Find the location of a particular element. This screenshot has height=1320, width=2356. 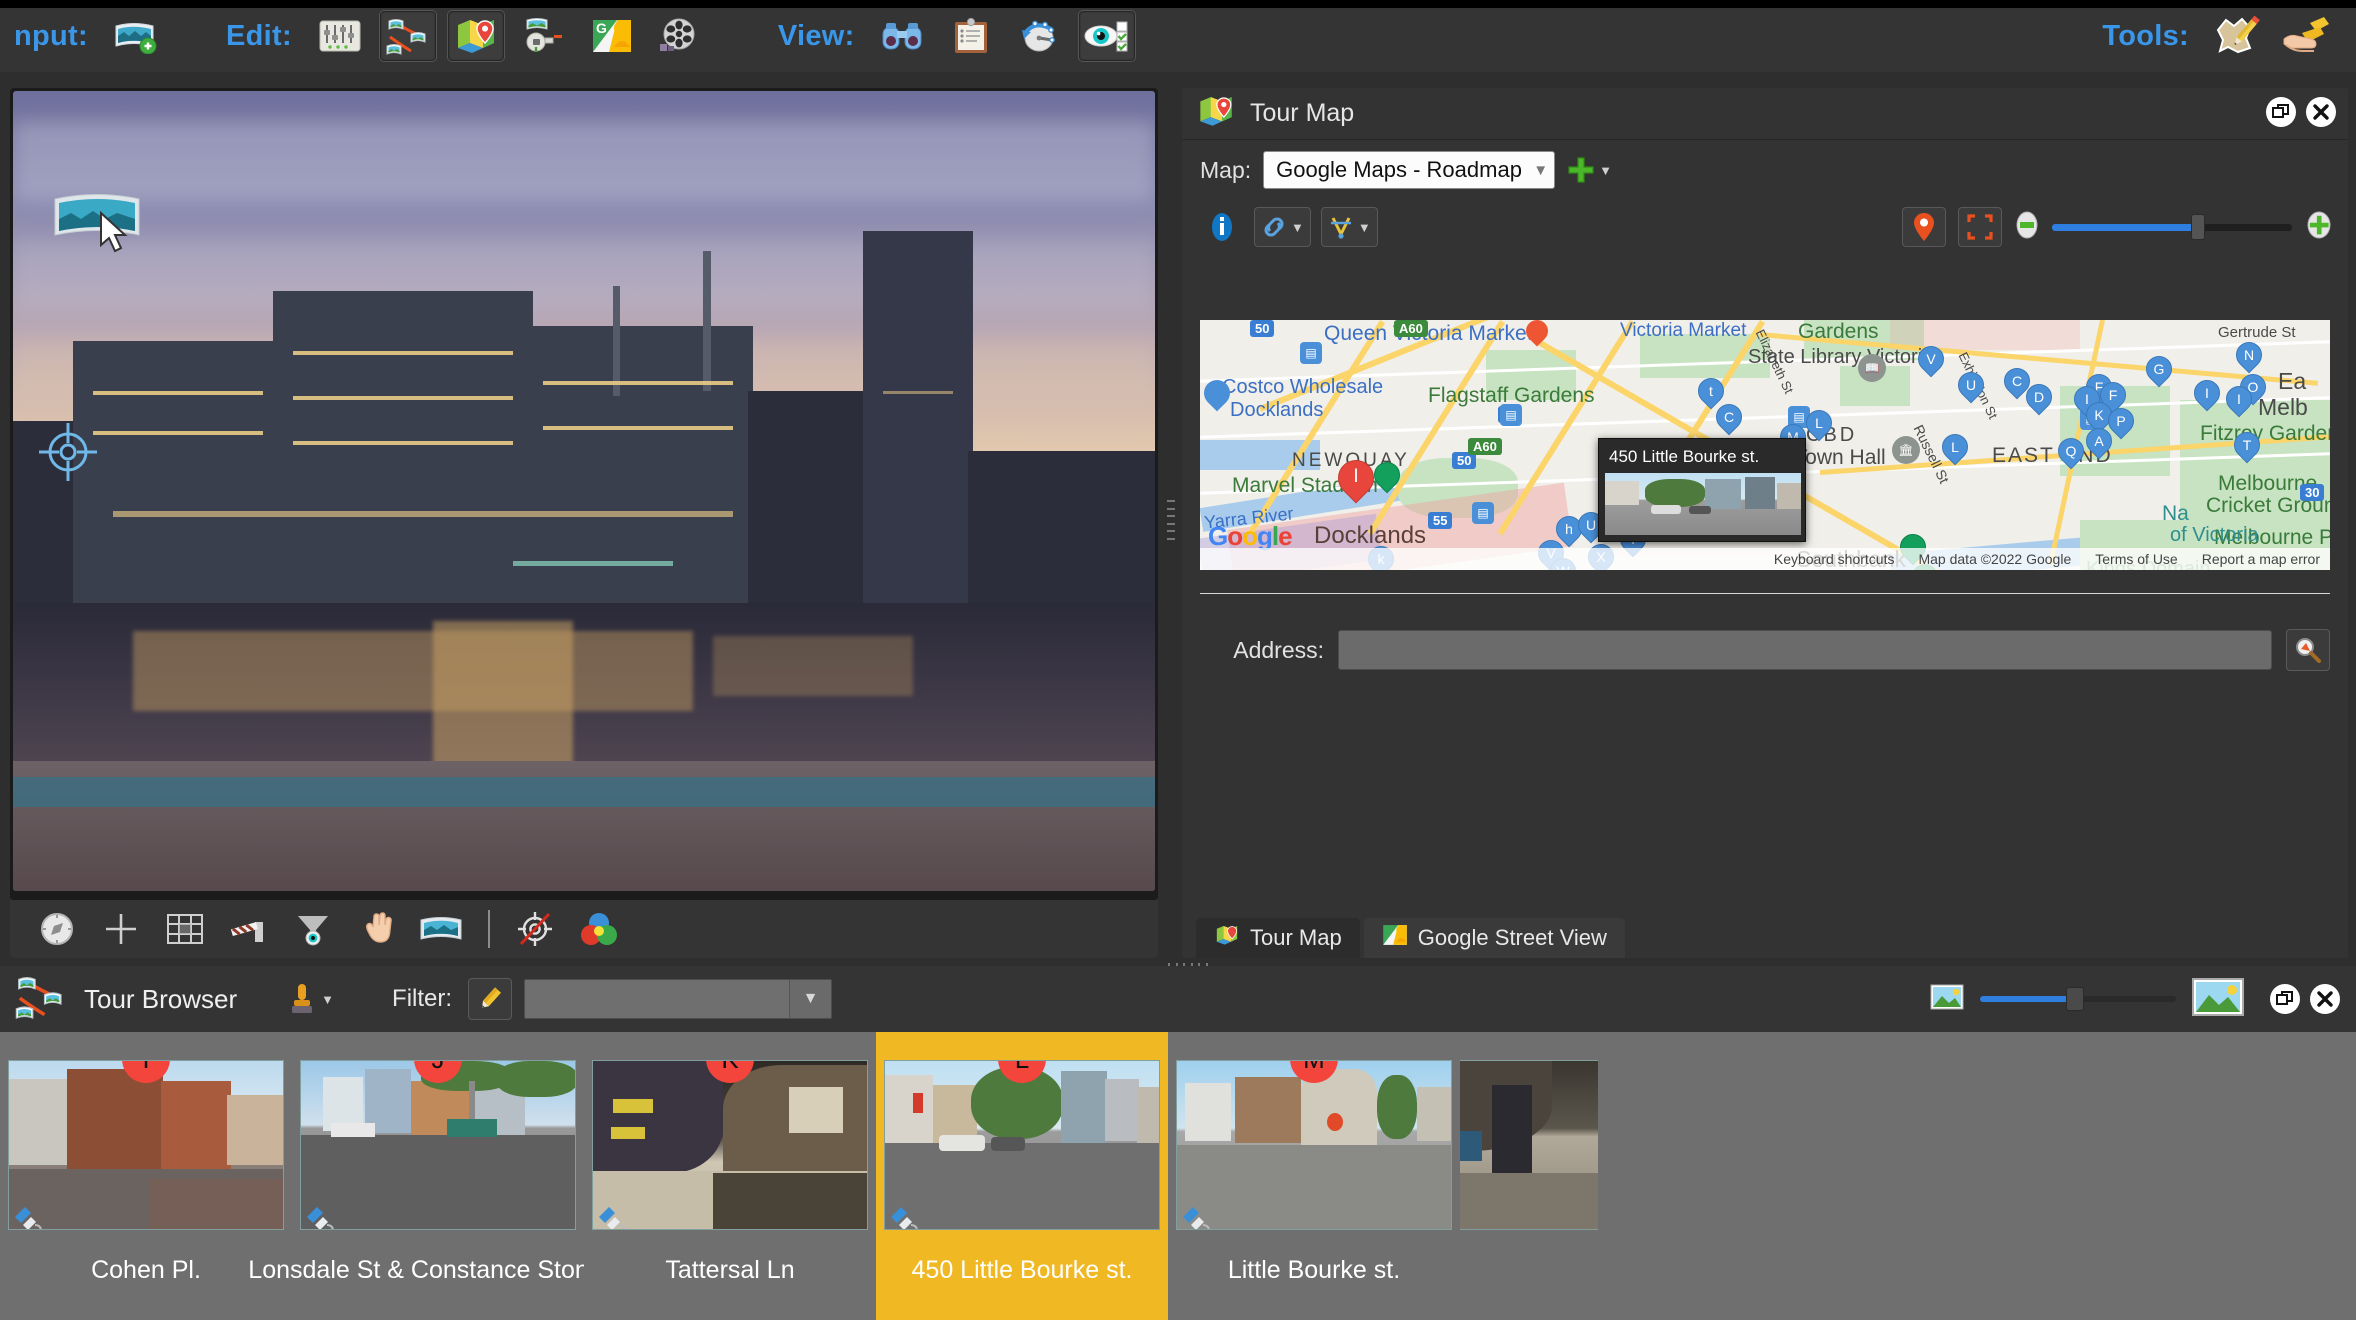

map-marker-T: T is located at coordinates (2247, 446).